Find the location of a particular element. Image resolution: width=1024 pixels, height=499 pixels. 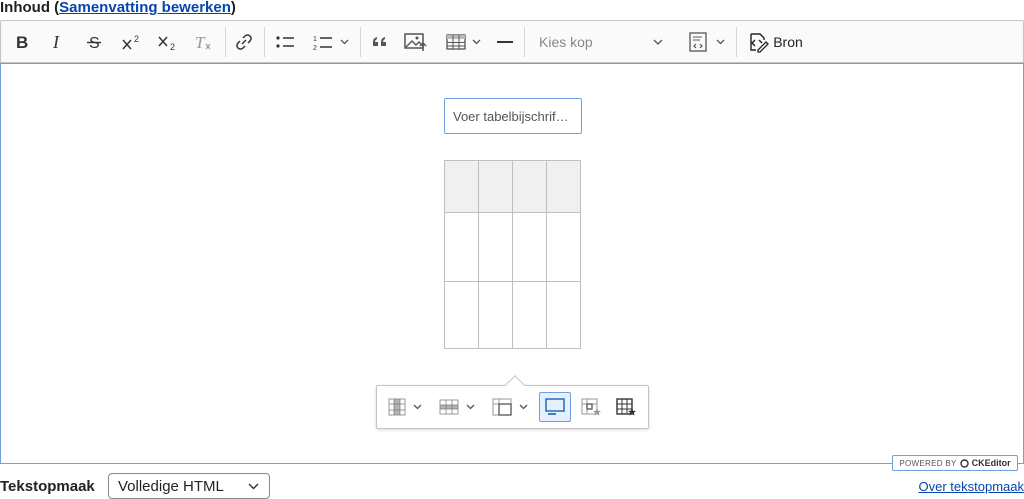

ckeditor-logo-icon is located at coordinates (964, 463).